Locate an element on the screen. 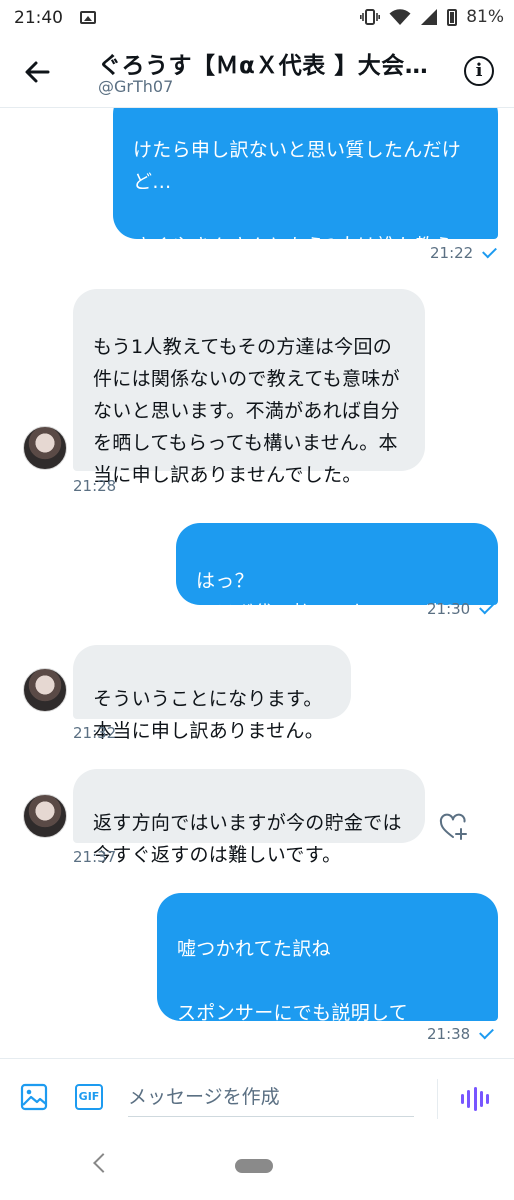 This screenshot has height=1200, width=514. battery-icon is located at coordinates (452, 17).